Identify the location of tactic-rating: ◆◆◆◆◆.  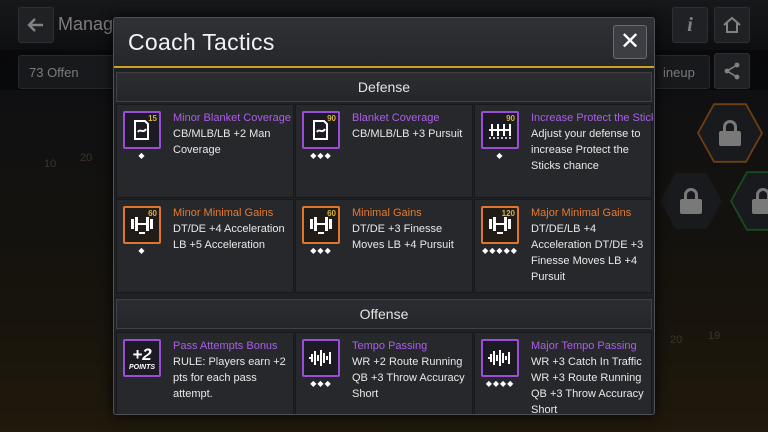
(500, 250).